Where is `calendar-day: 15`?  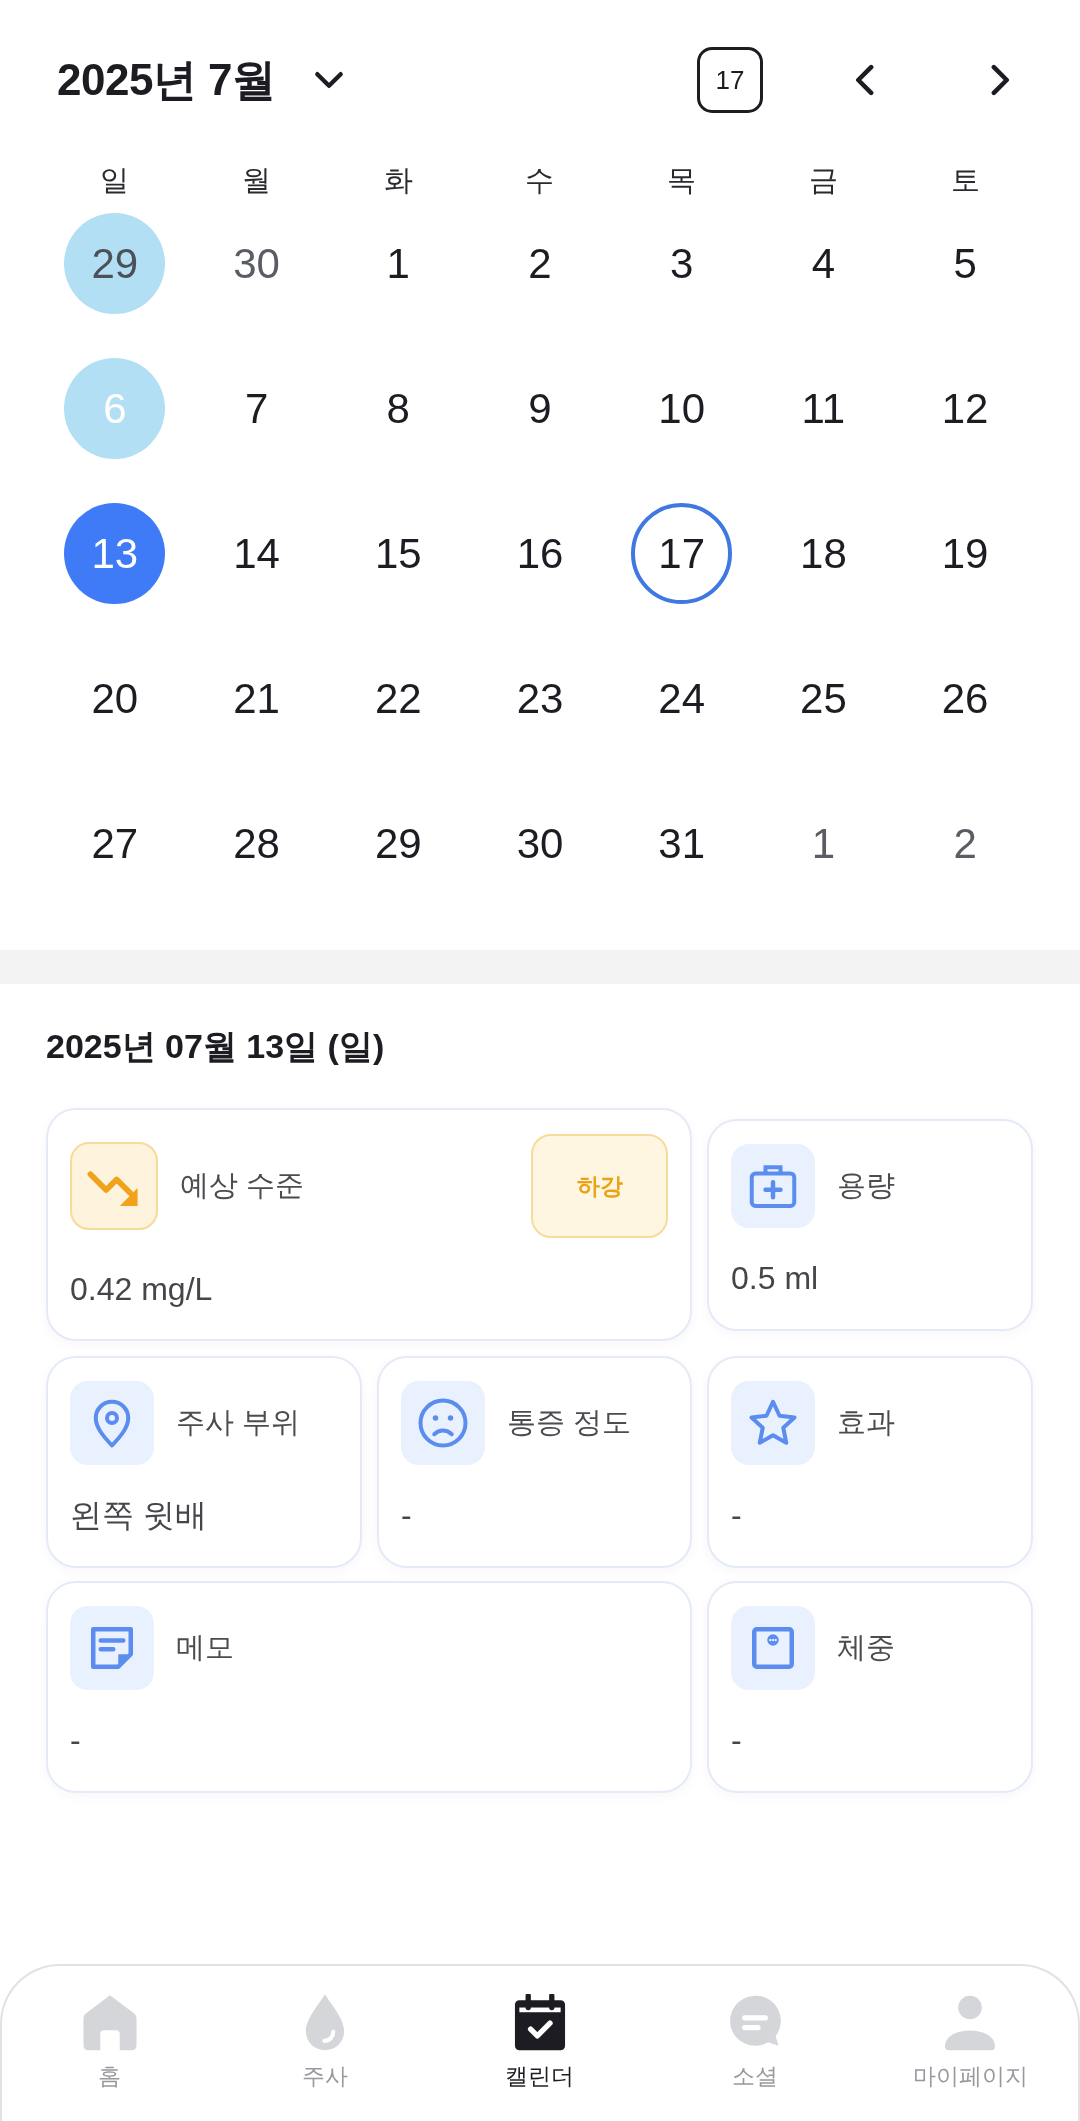
calendar-day: 15 is located at coordinates (398, 553).